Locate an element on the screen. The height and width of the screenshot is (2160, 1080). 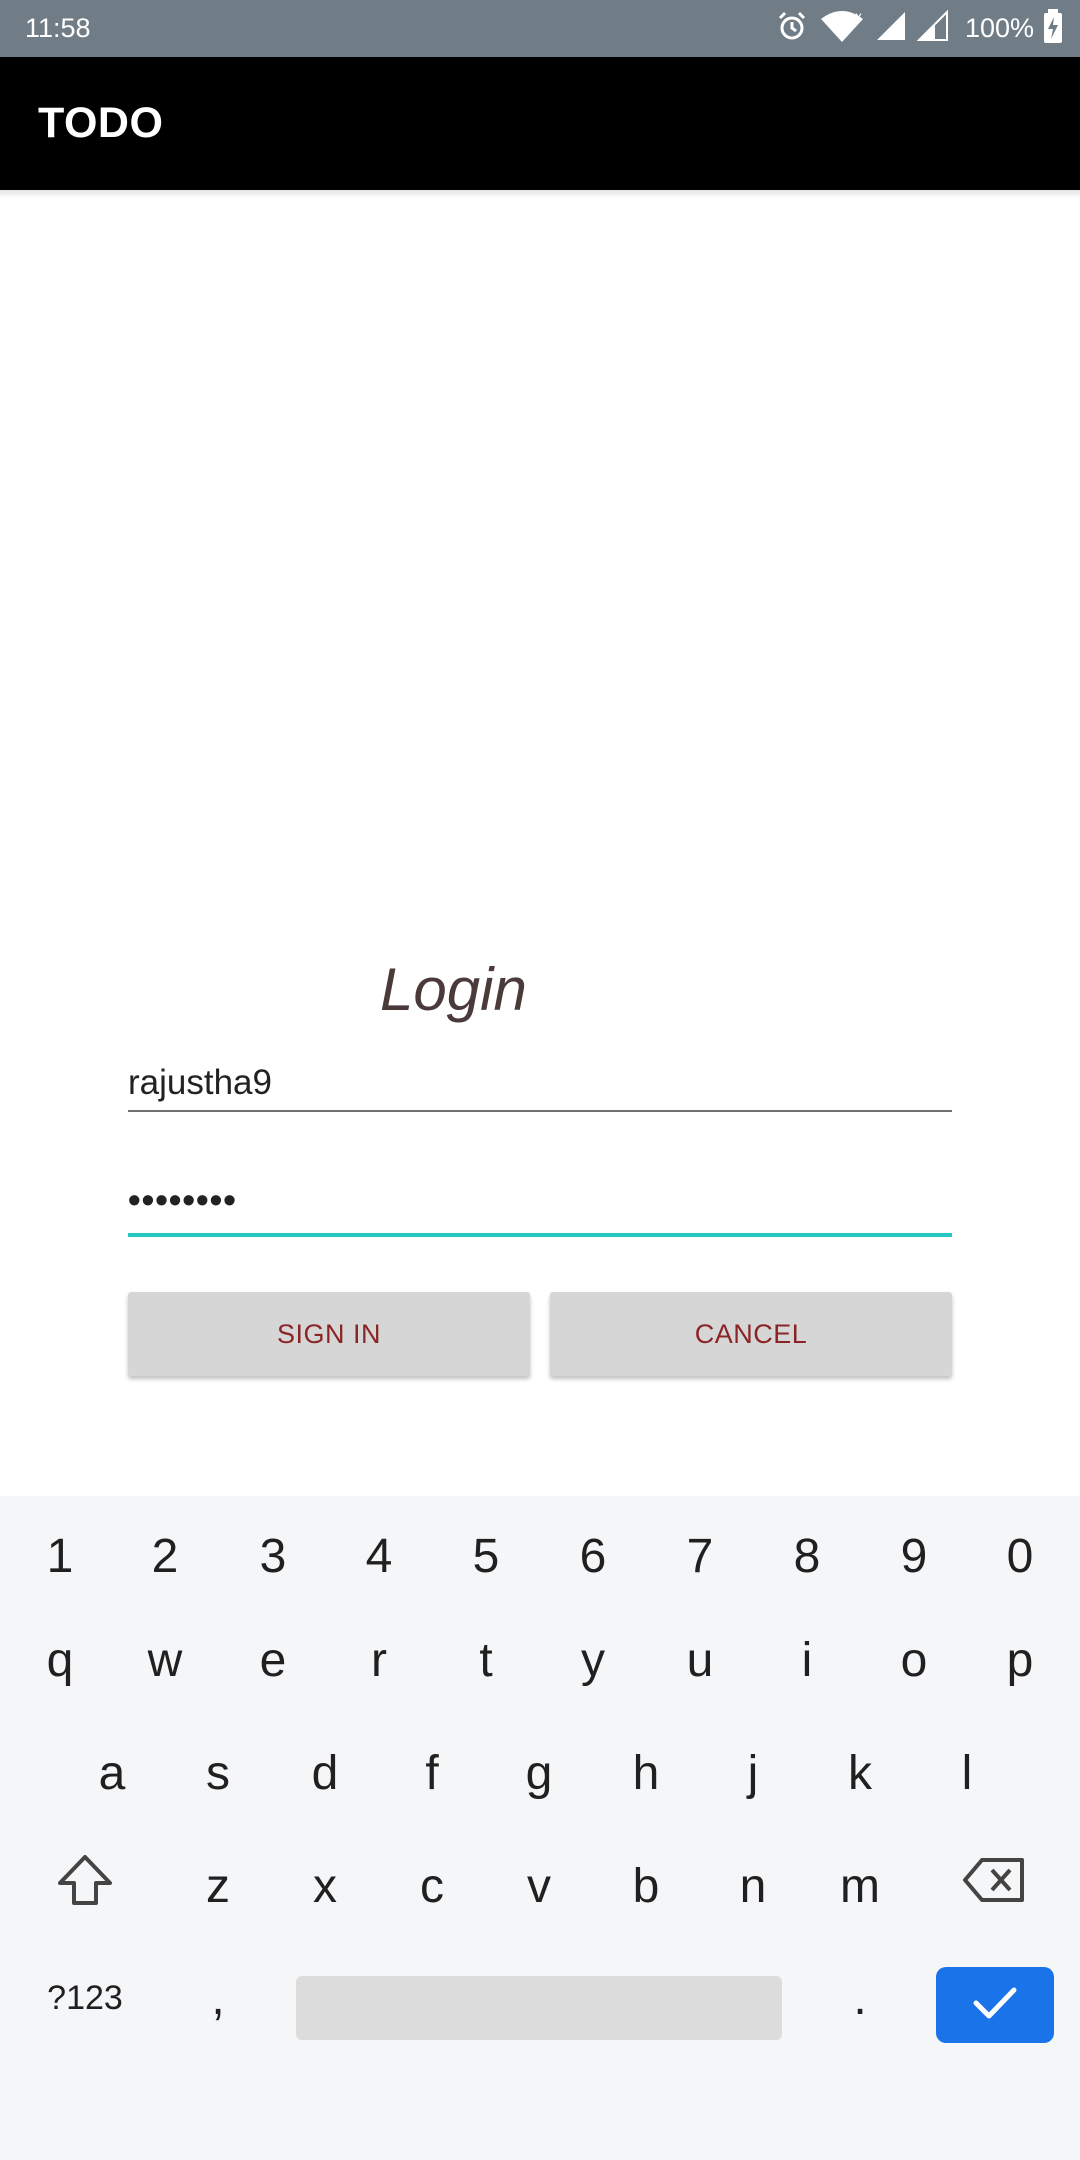
key-y: y is located at coordinates (593, 1660).